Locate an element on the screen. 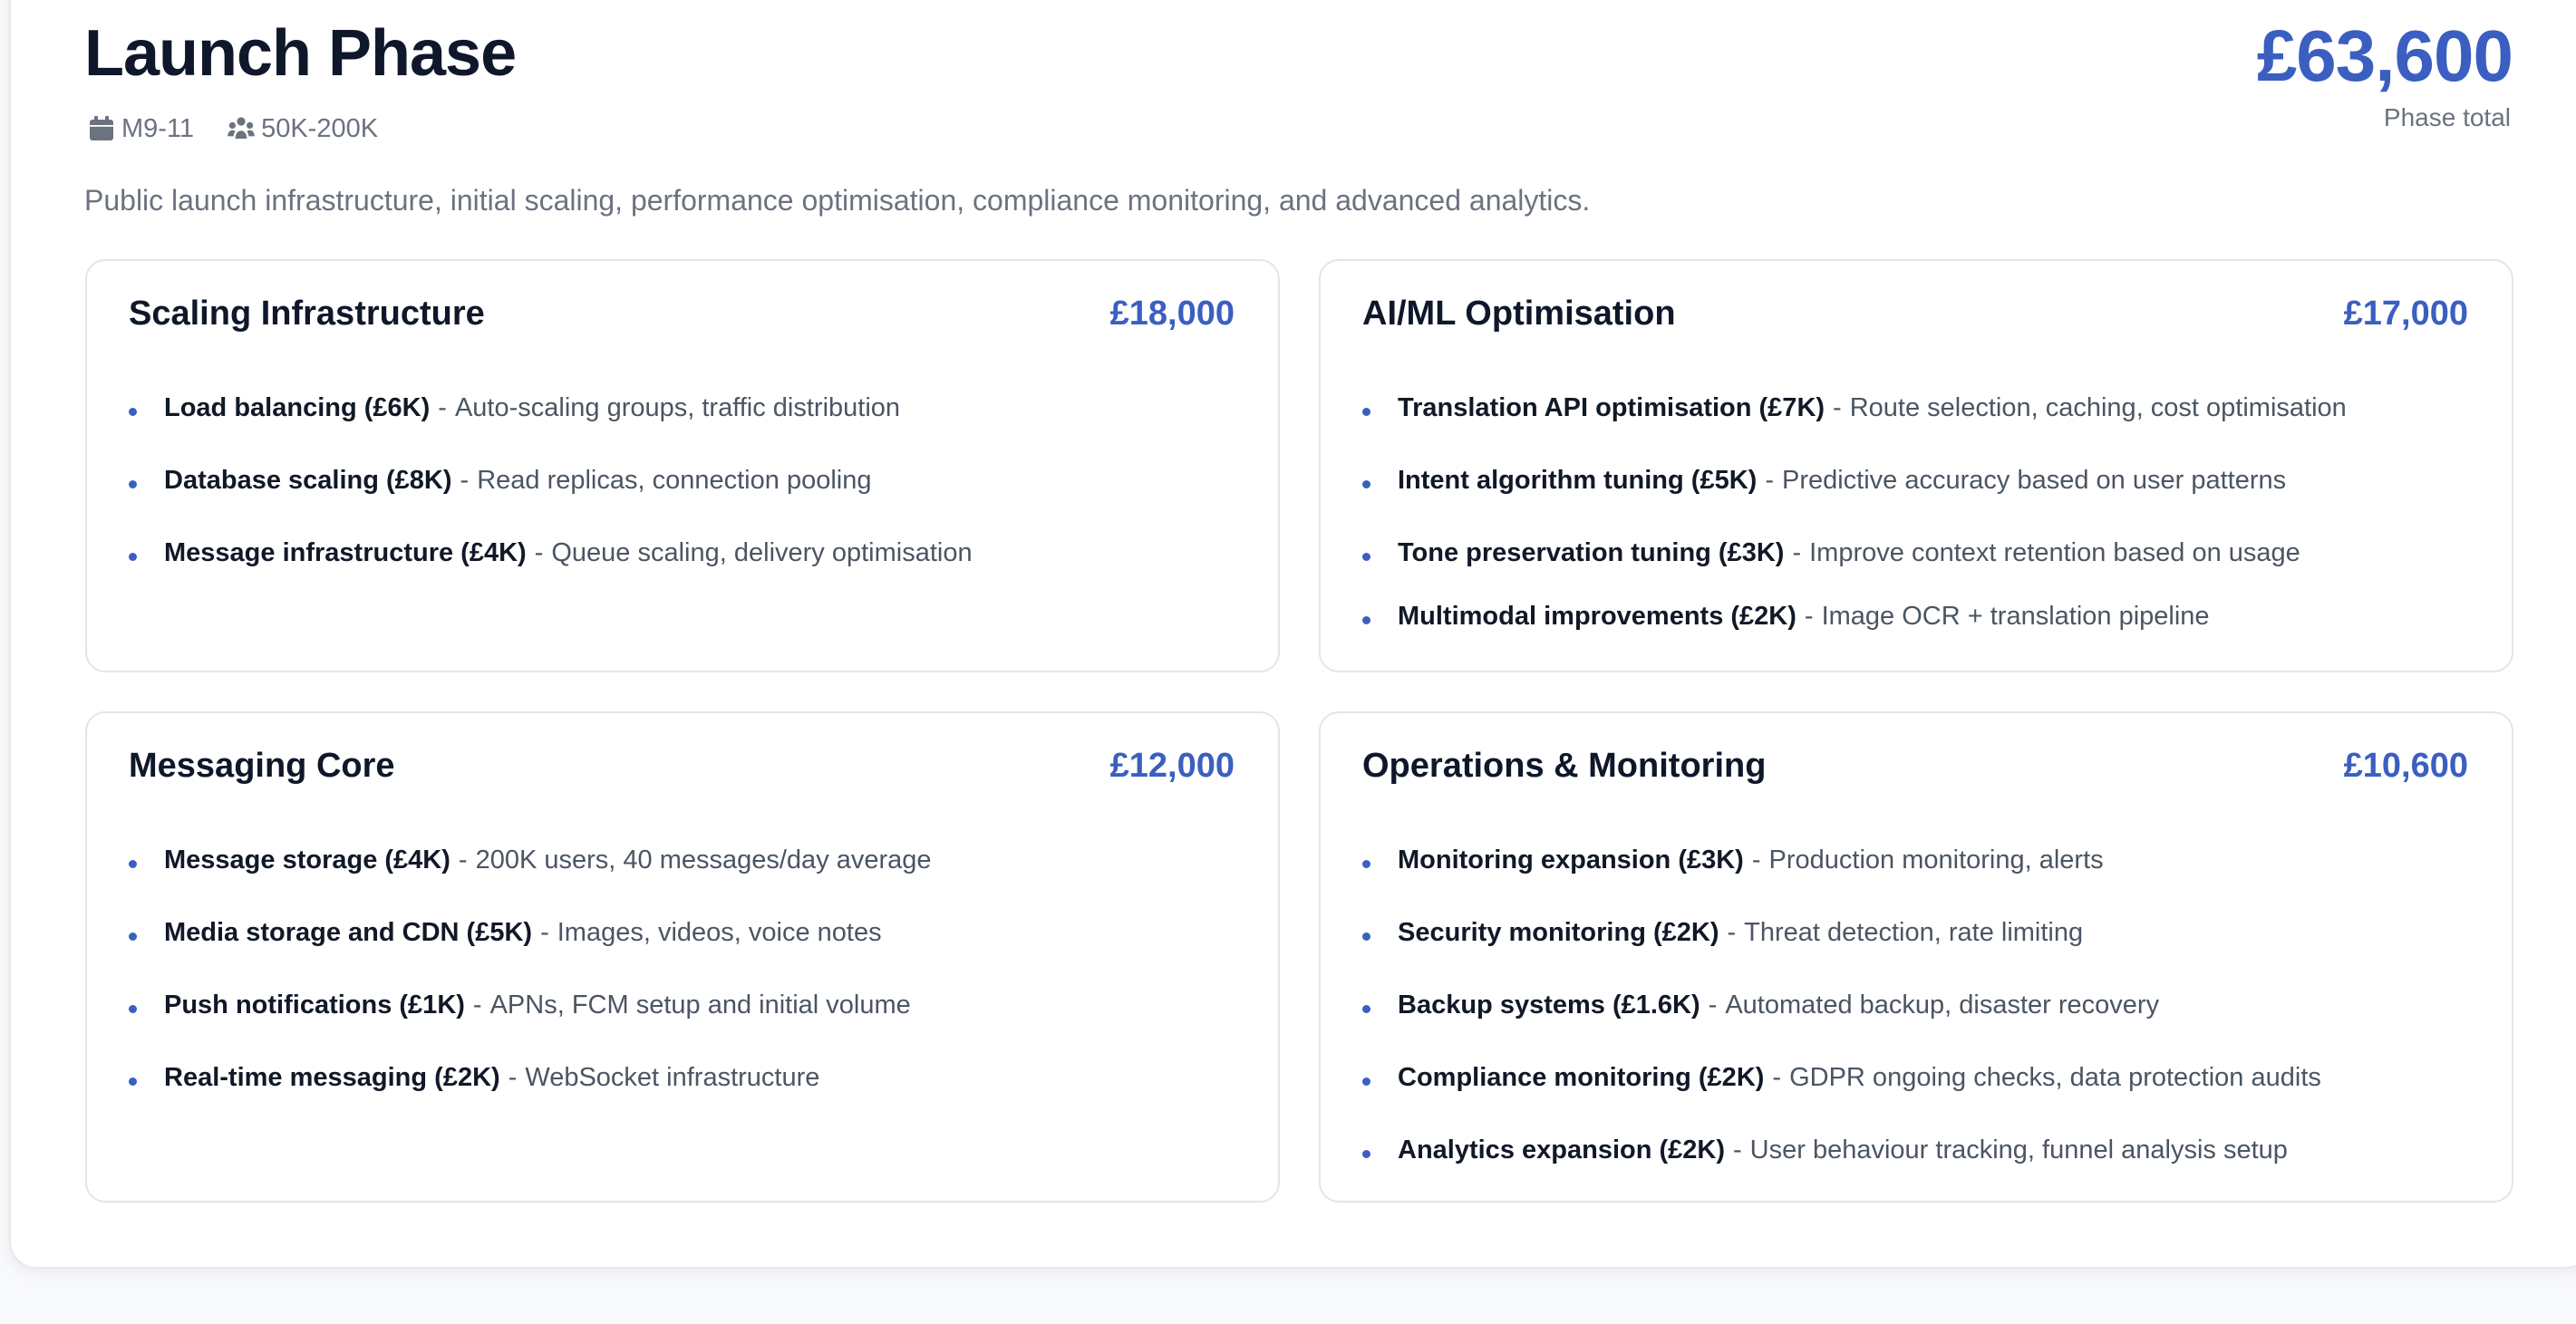 Image resolution: width=2576 pixels, height=1324 pixels. card-header: Messaging Core £12,000 is located at coordinates (682, 765).